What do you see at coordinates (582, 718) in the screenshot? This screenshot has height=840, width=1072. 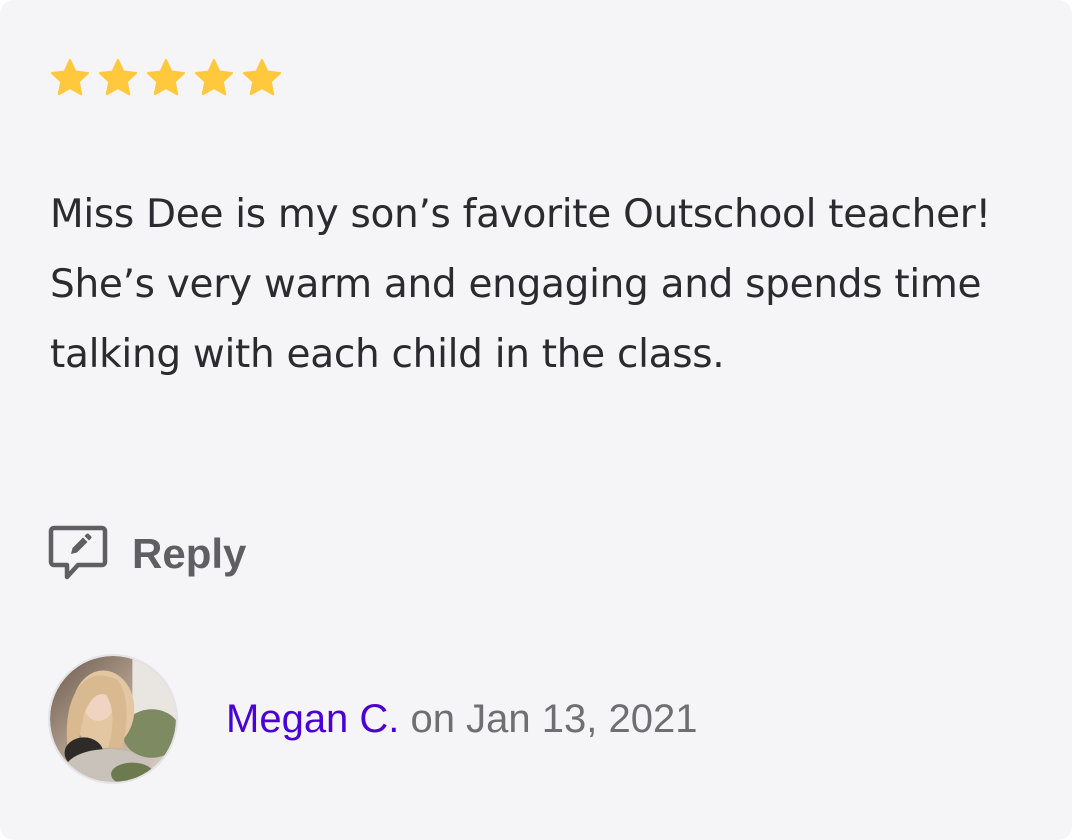 I see `review-date: Jan 13, 2021` at bounding box center [582, 718].